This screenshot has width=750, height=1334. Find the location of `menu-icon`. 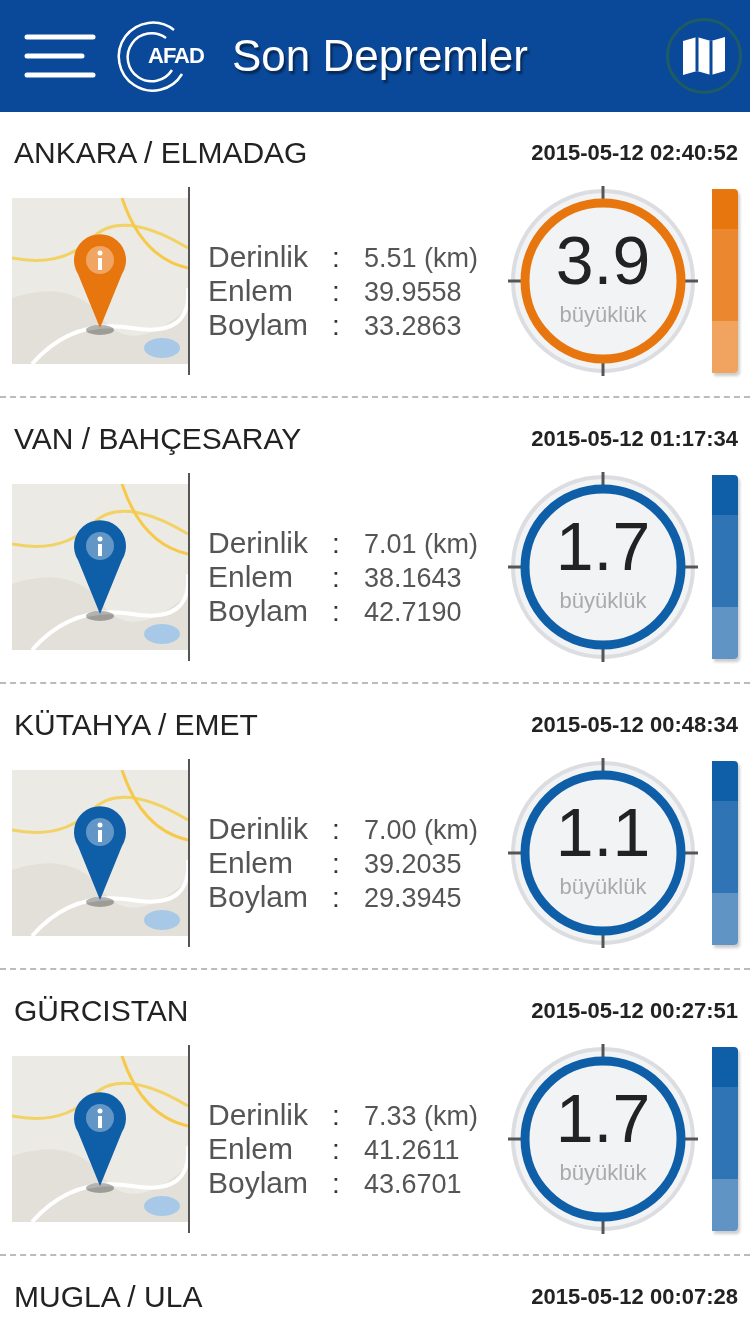

menu-icon is located at coordinates (60, 56).